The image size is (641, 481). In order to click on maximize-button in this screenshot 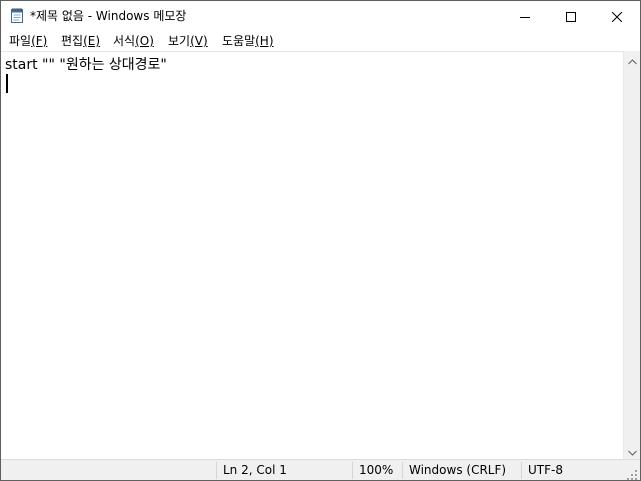, I will do `click(571, 16)`.